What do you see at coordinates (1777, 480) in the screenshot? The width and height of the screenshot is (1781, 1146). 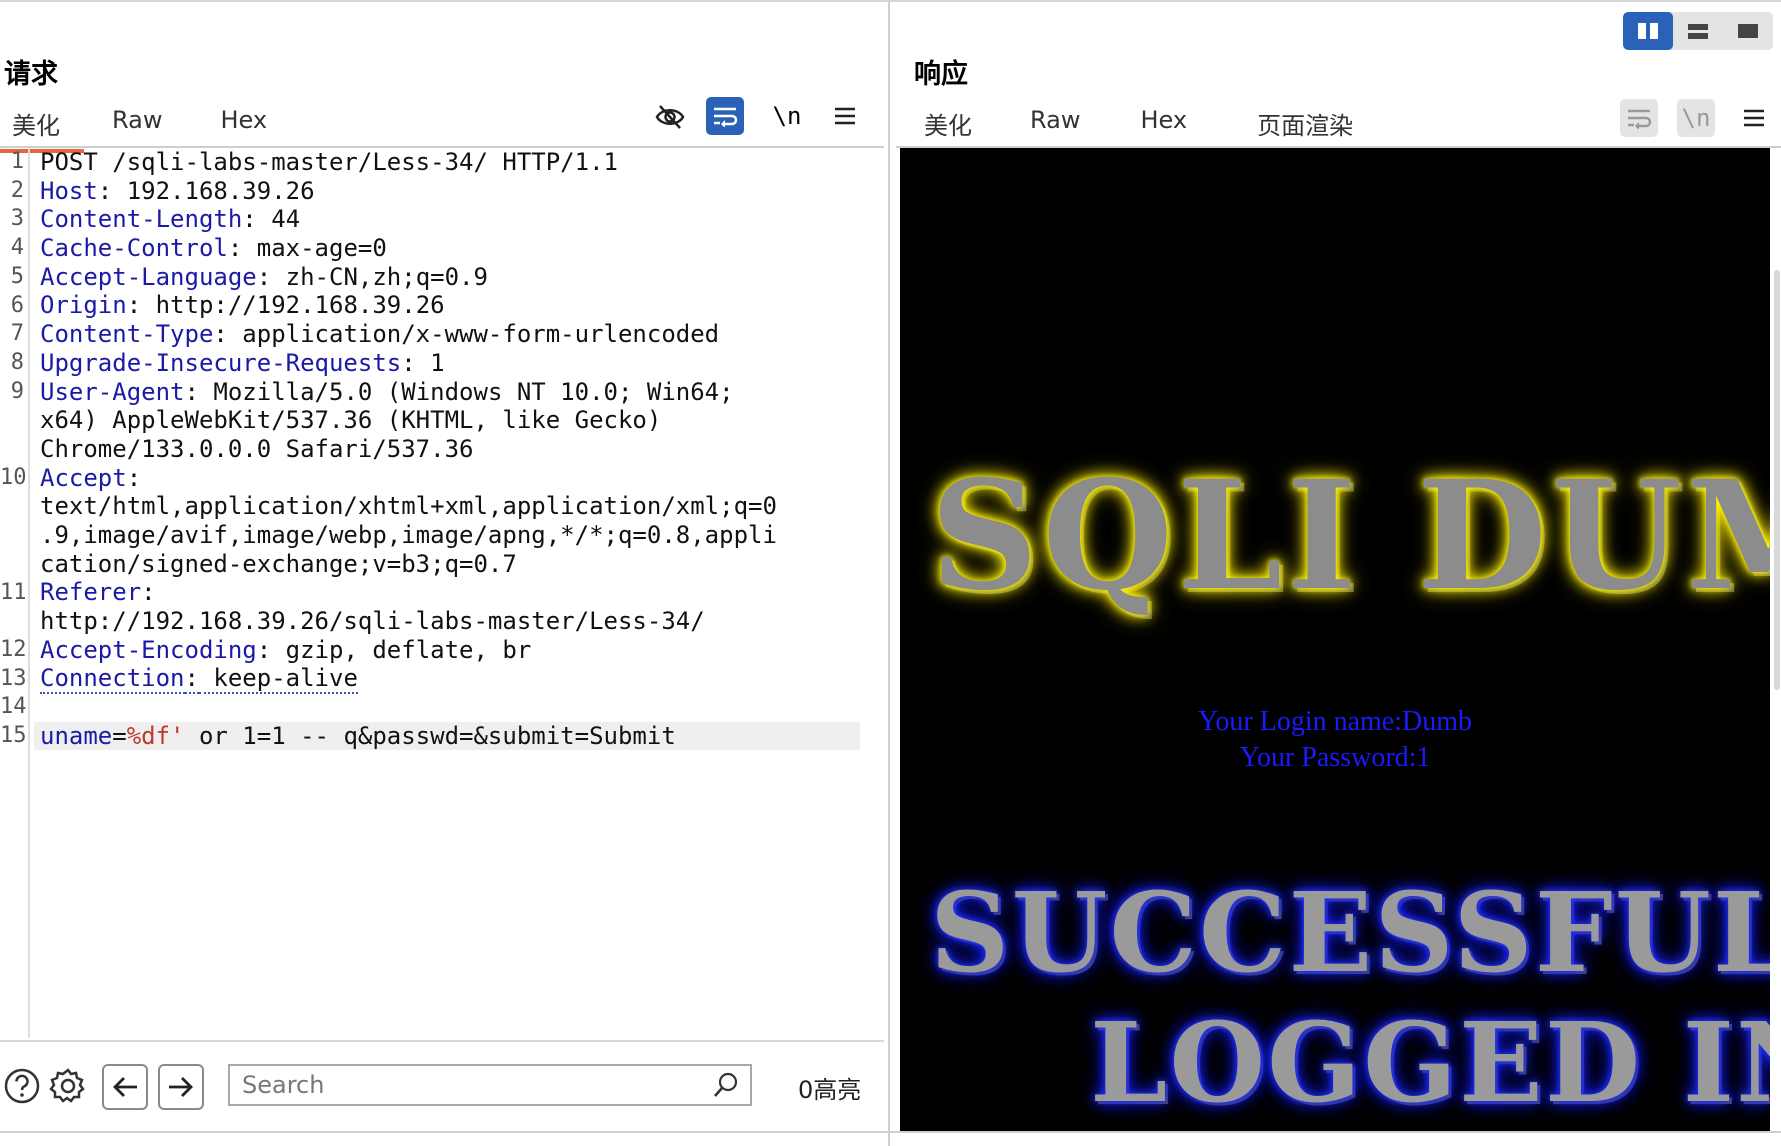 I see `render-scrollbar` at bounding box center [1777, 480].